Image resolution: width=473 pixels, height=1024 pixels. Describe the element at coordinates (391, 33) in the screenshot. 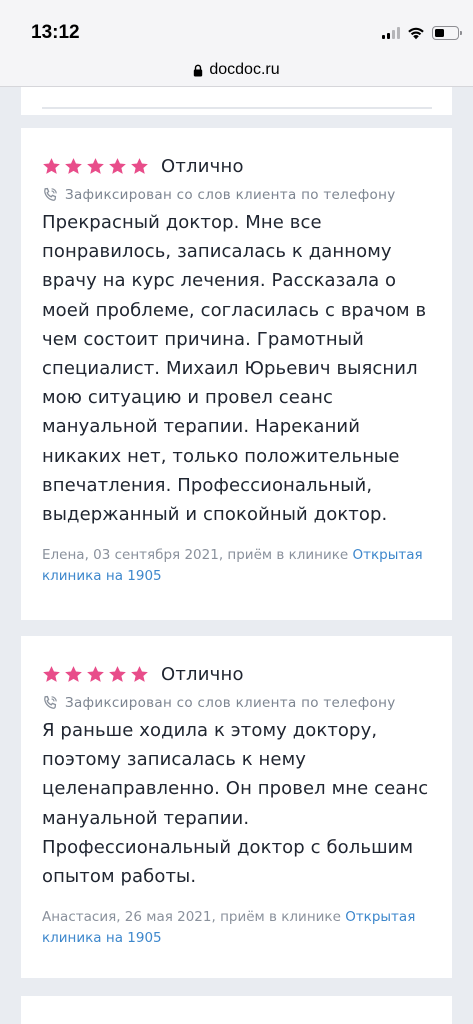

I see `signal-icon` at that location.